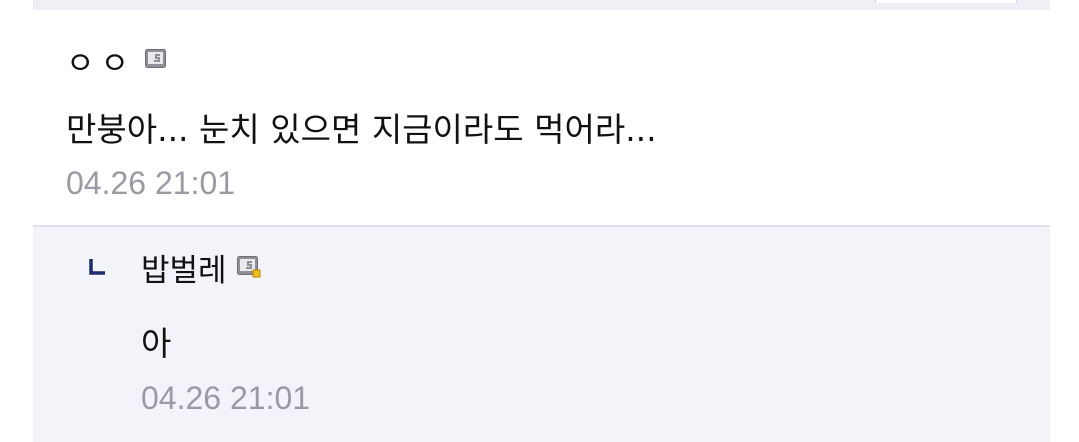 Image resolution: width=1079 pixels, height=442 pixels. I want to click on comment-nickname: ㅇㅇ, so click(100, 64).